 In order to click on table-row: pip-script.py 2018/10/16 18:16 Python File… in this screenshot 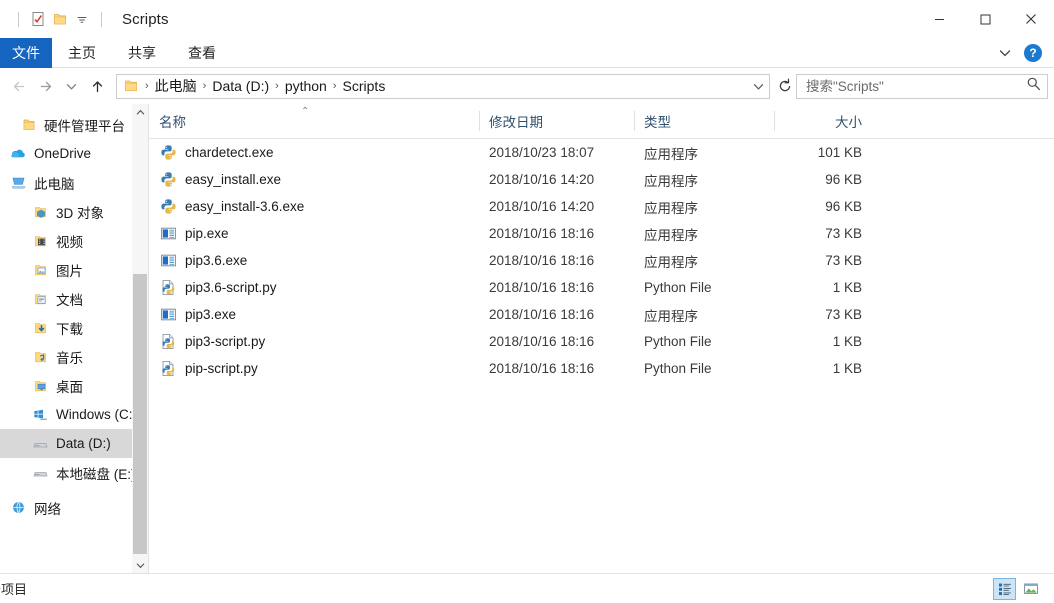, I will do `click(601, 368)`.